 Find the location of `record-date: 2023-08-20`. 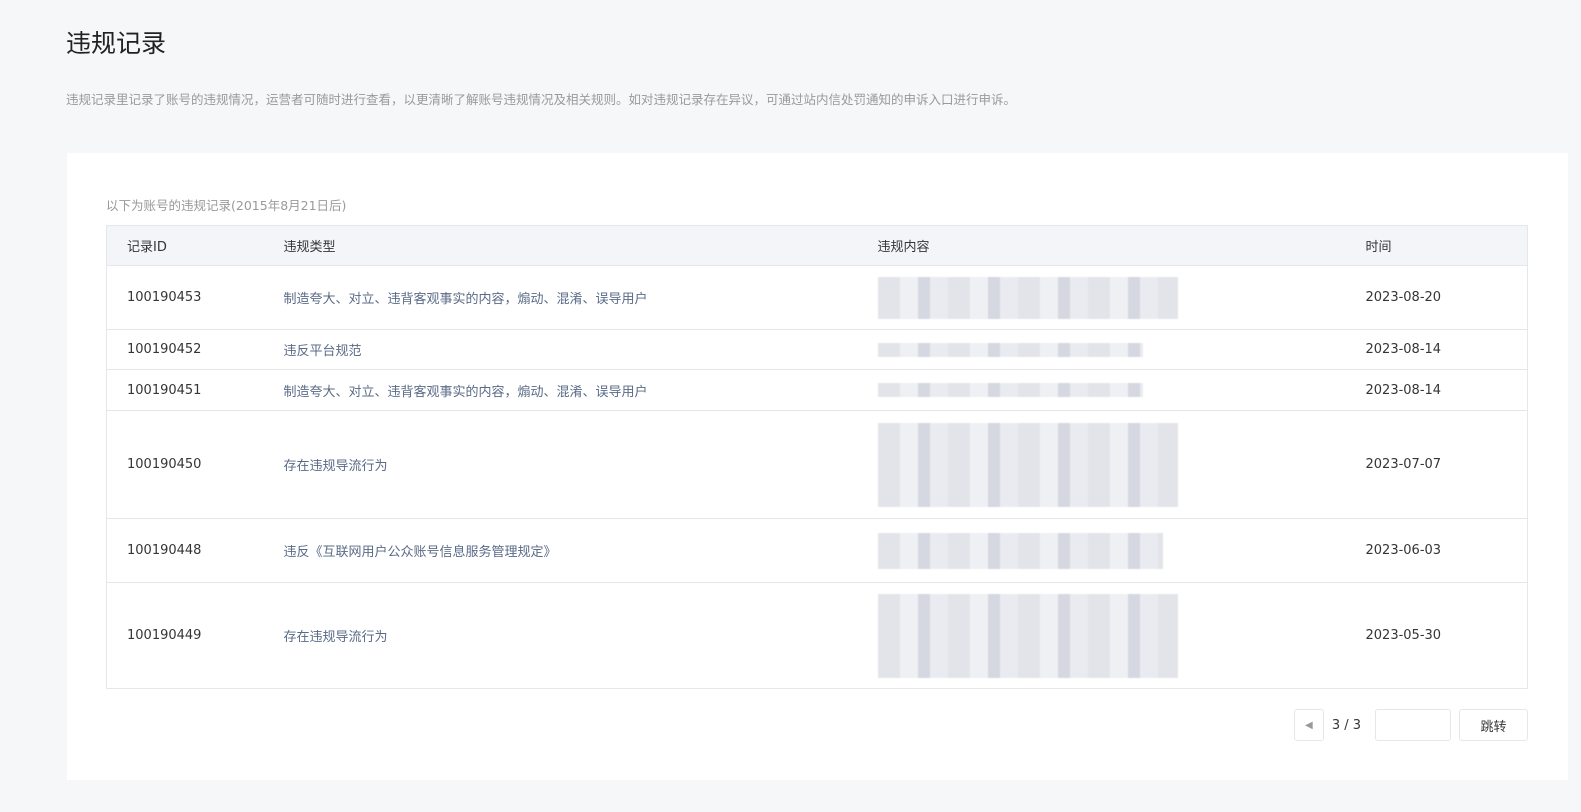

record-date: 2023-08-20 is located at coordinates (1436, 297).